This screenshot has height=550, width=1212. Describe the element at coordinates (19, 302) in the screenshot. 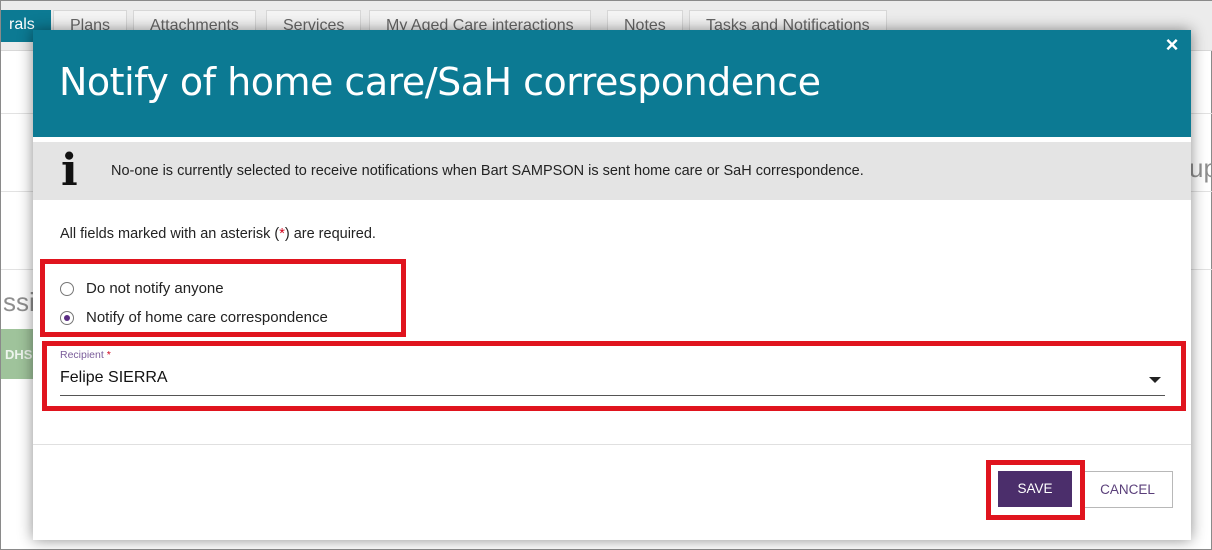

I see `background-heading-fragment: ssi` at that location.